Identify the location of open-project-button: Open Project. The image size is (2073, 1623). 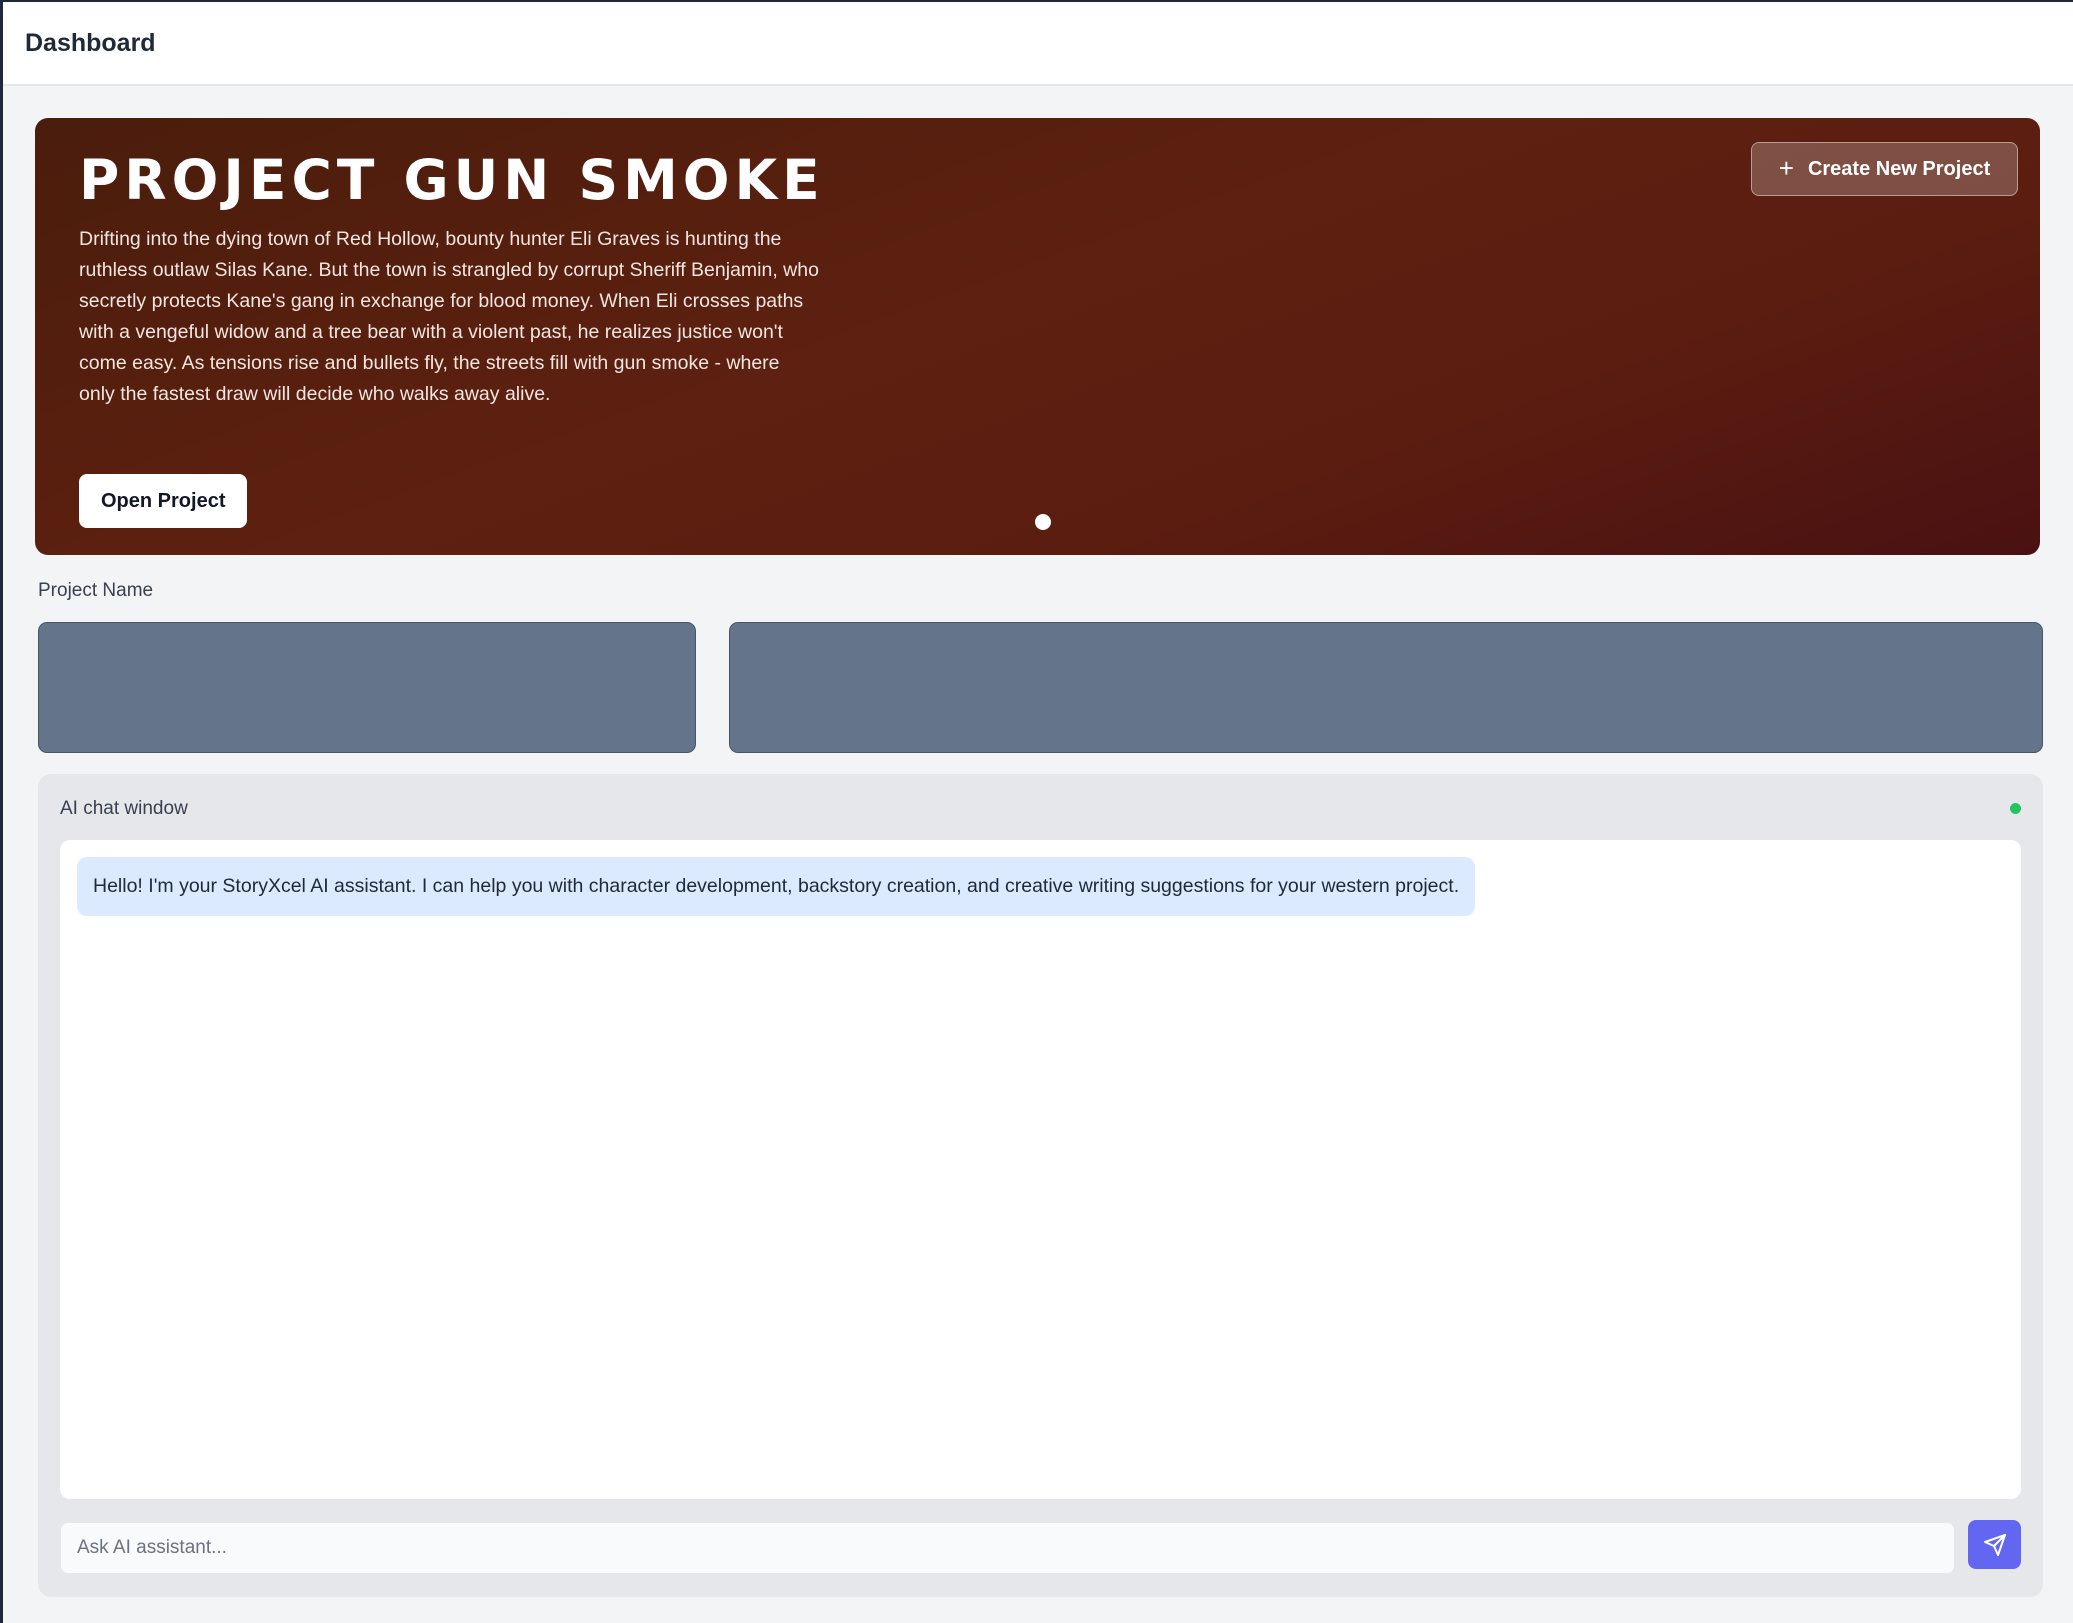
(163, 501).